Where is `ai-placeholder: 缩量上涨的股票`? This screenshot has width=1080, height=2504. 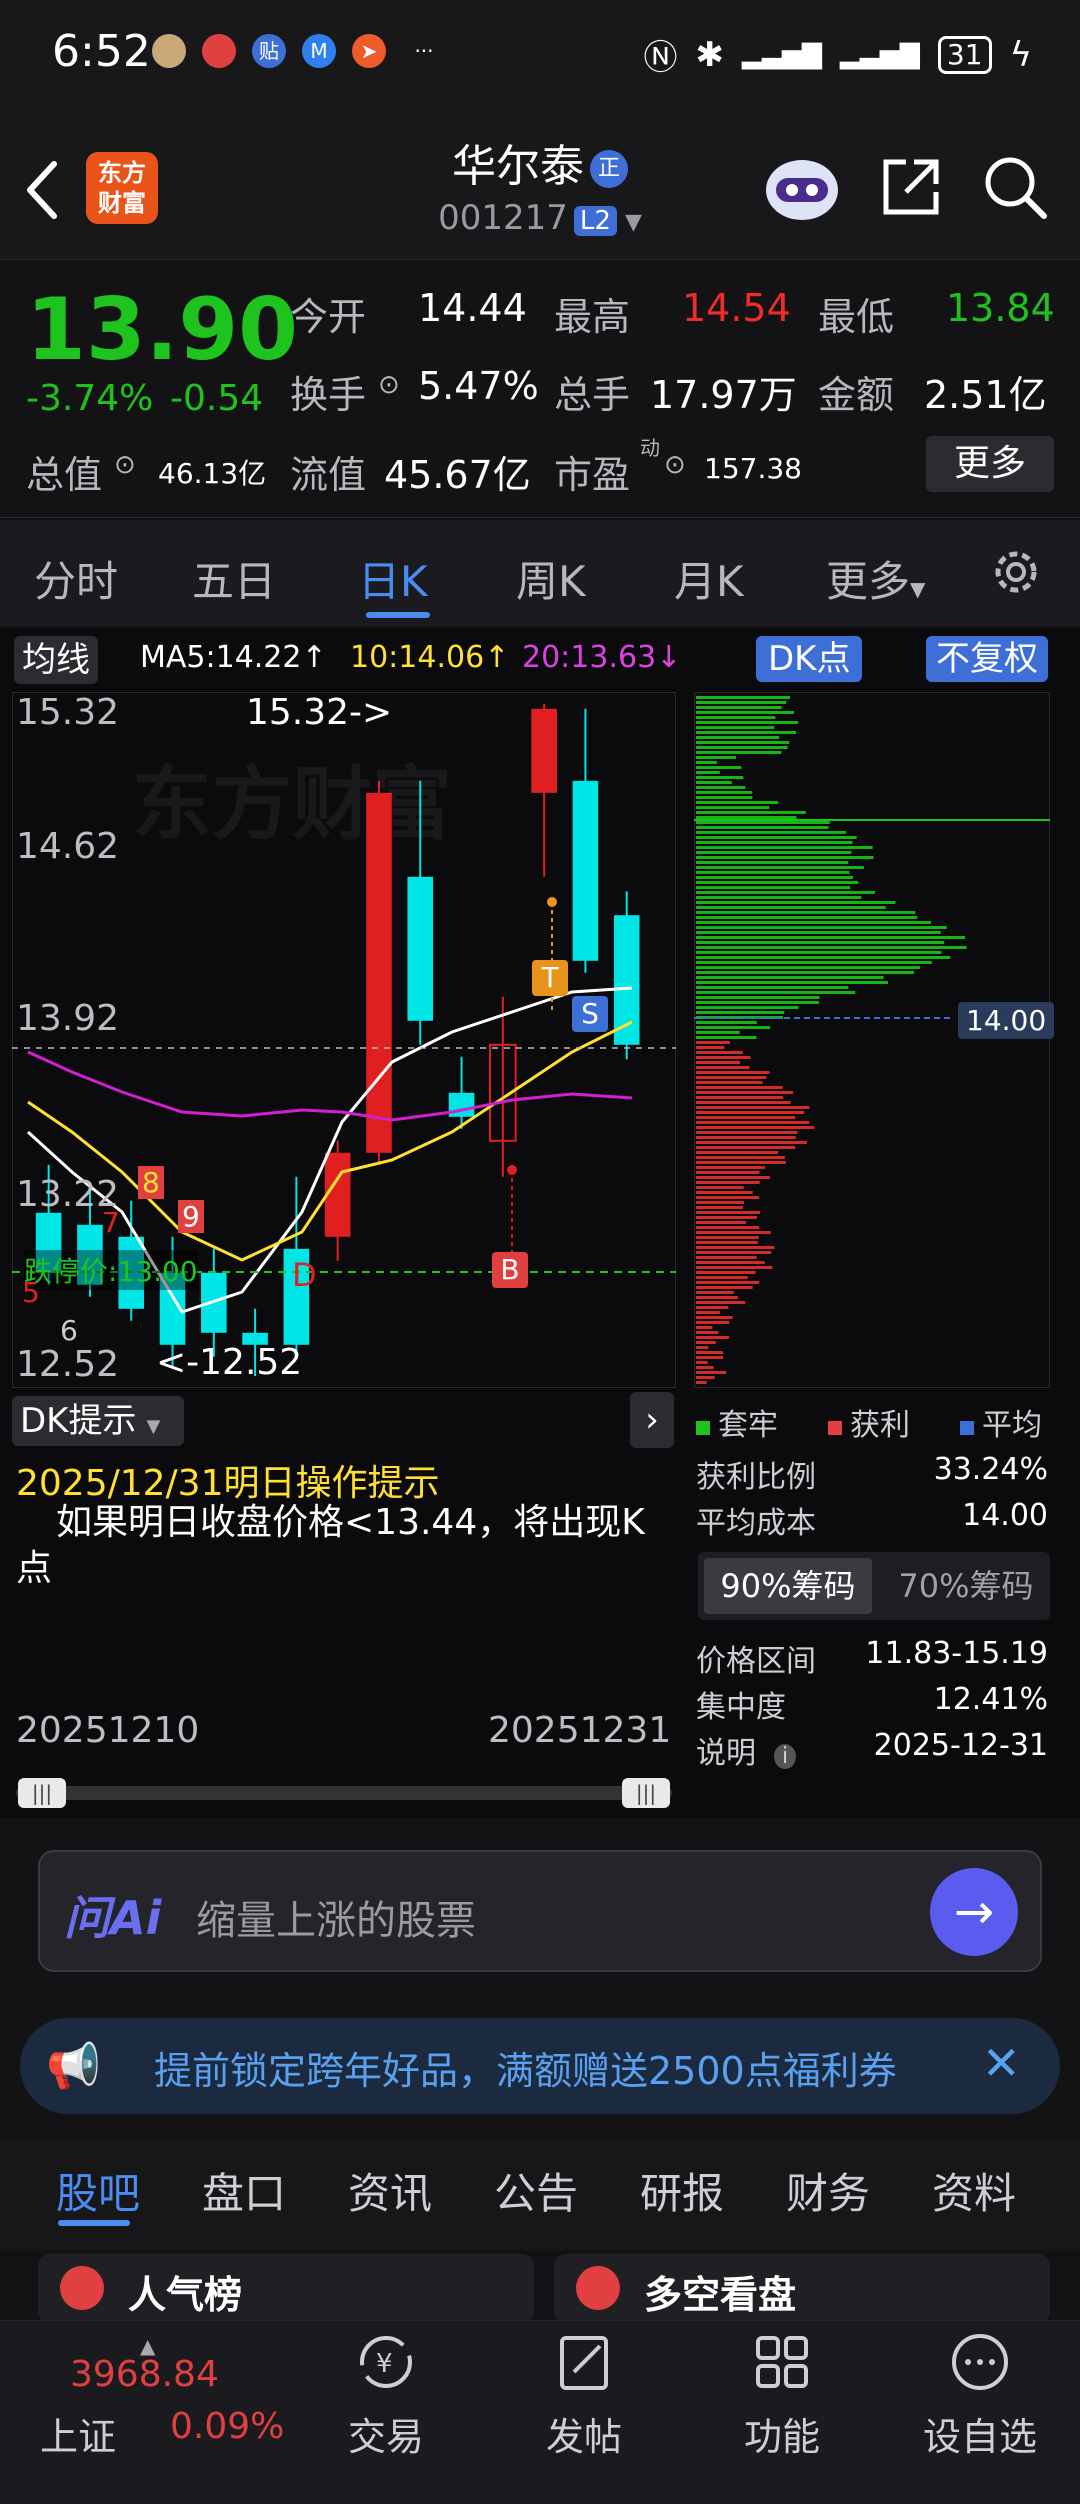 ai-placeholder: 缩量上涨的股票 is located at coordinates (336, 1921).